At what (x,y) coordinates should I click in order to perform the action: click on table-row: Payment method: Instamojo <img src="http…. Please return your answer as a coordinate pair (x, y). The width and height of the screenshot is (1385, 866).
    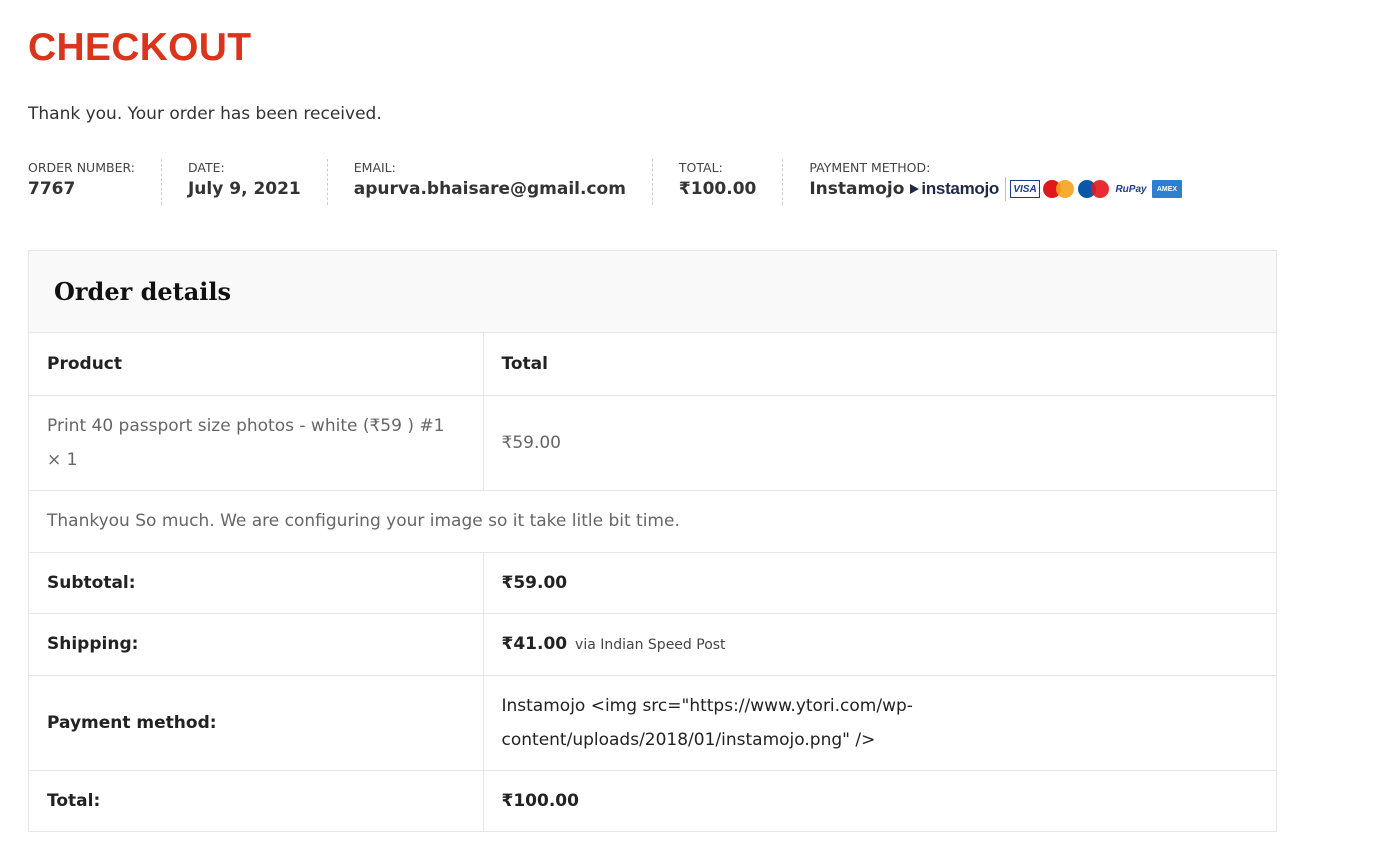
    Looking at the image, I should click on (652, 722).